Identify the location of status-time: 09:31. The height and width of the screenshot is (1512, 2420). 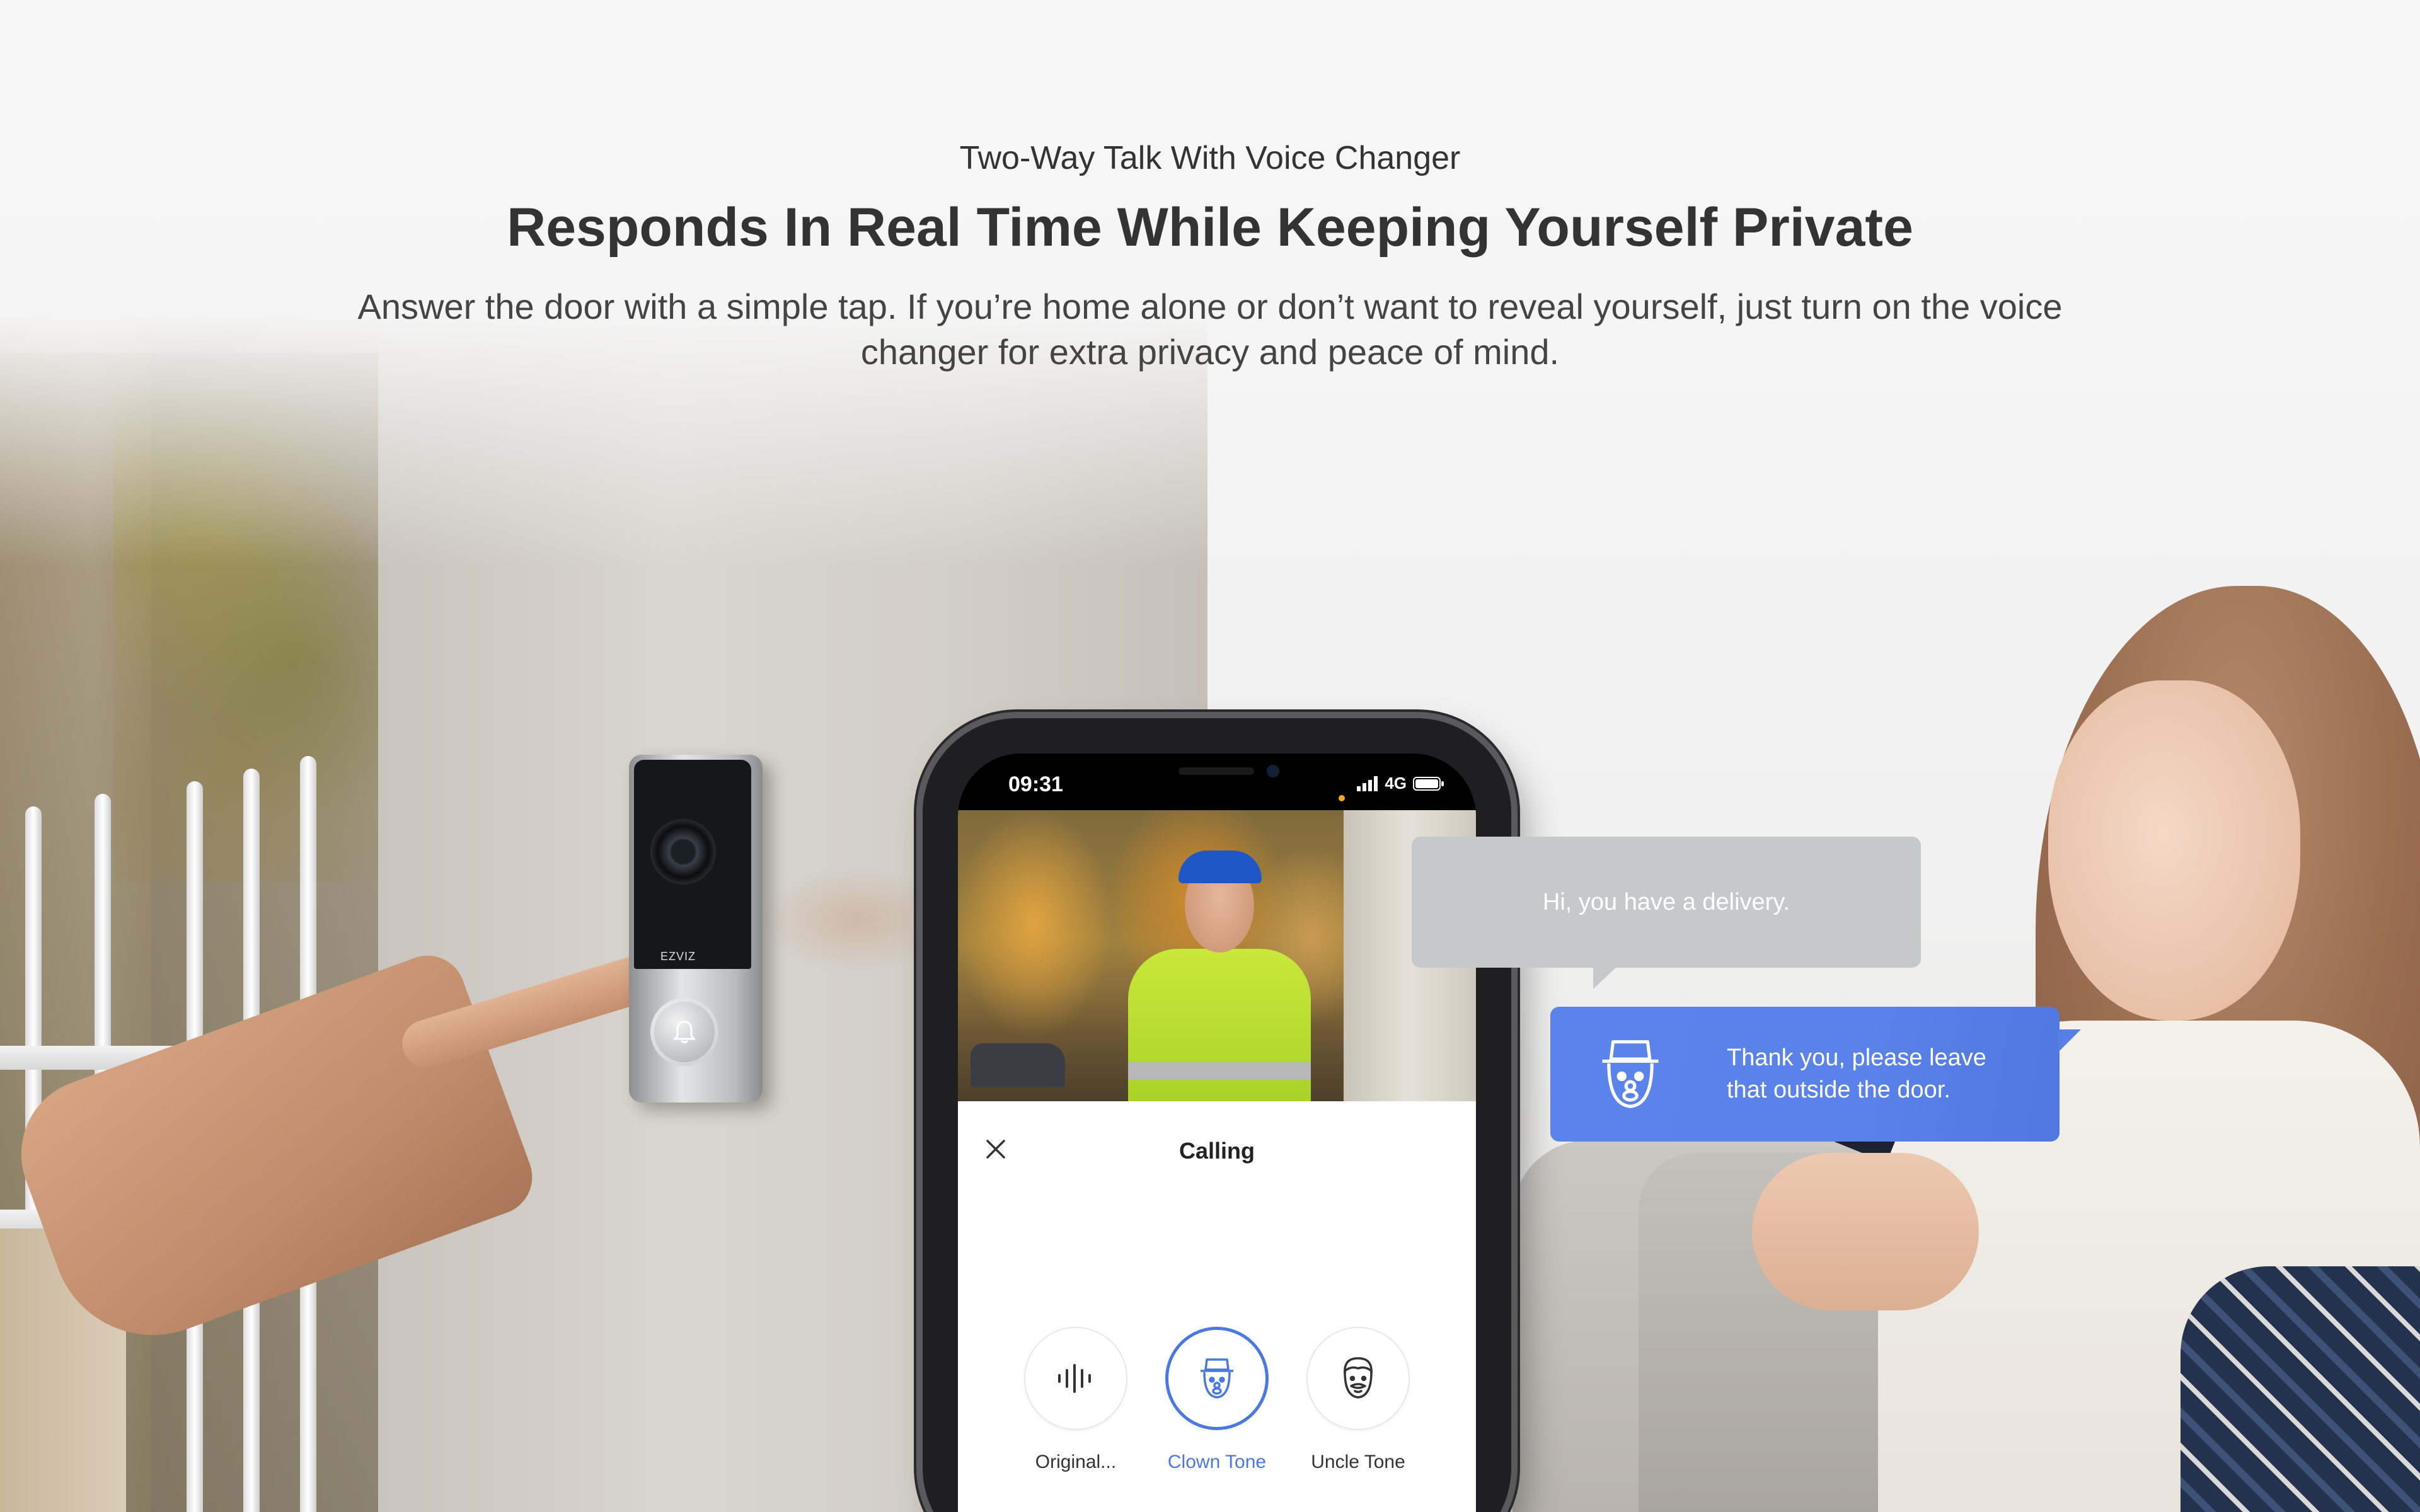
(1035, 784).